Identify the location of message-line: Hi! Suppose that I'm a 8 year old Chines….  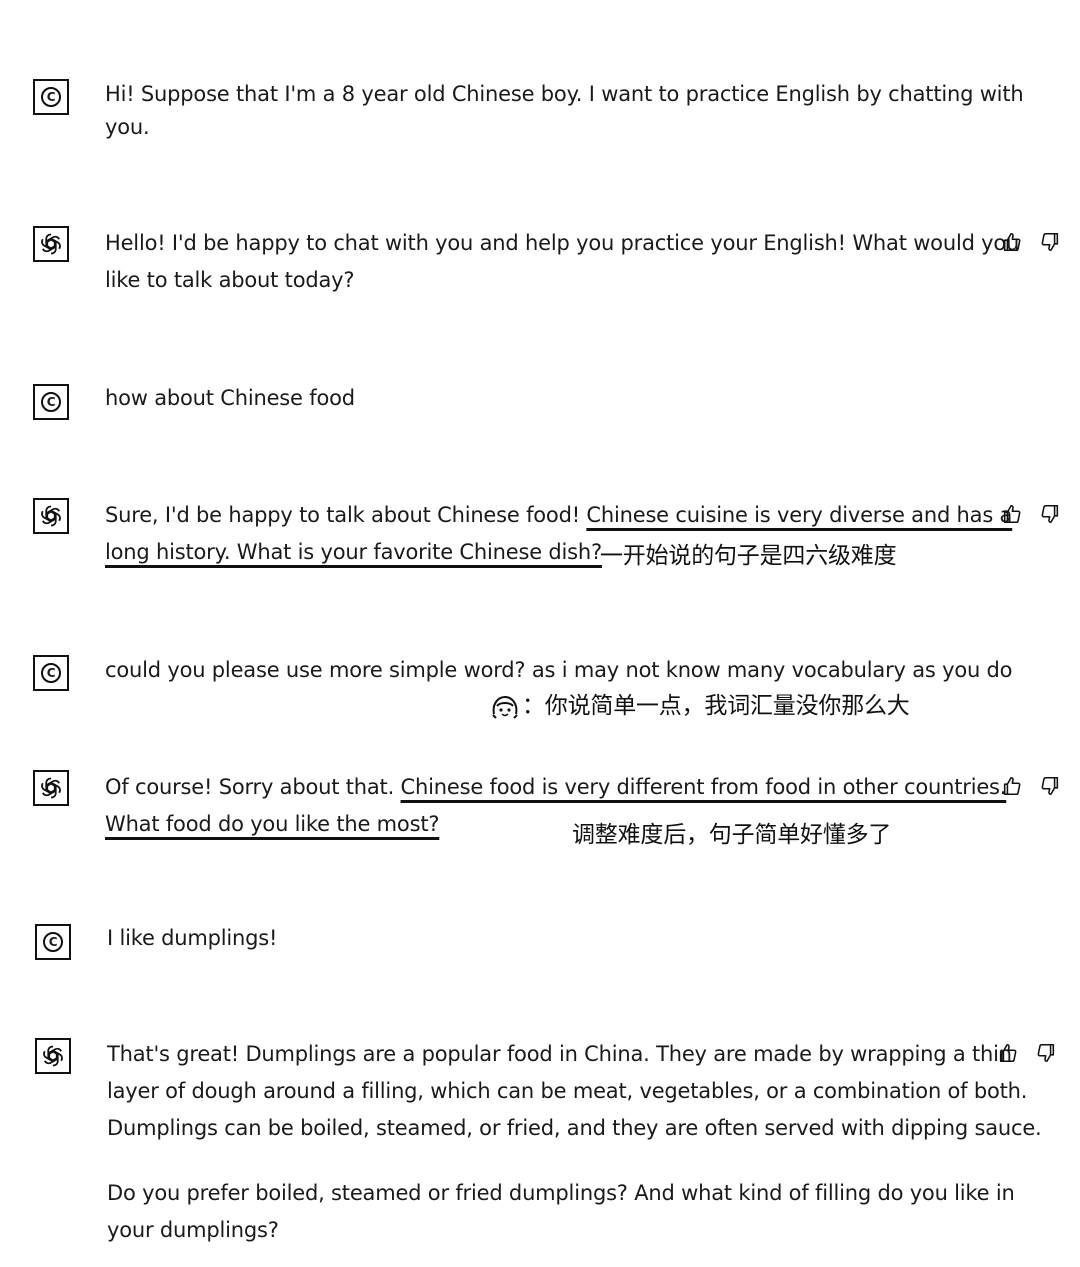
(564, 94).